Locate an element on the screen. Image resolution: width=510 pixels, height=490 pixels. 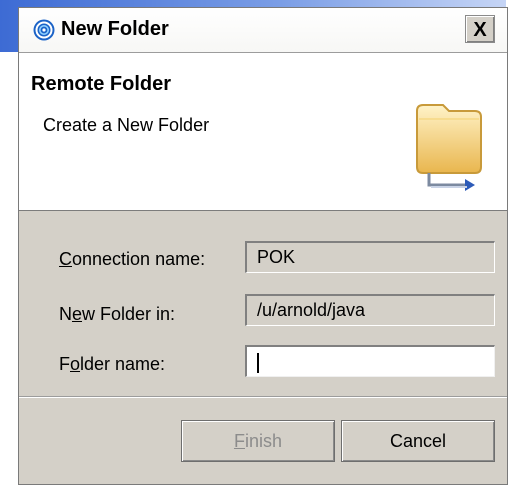
connection-name-label-text: Connection name: is located at coordinates (132, 259).